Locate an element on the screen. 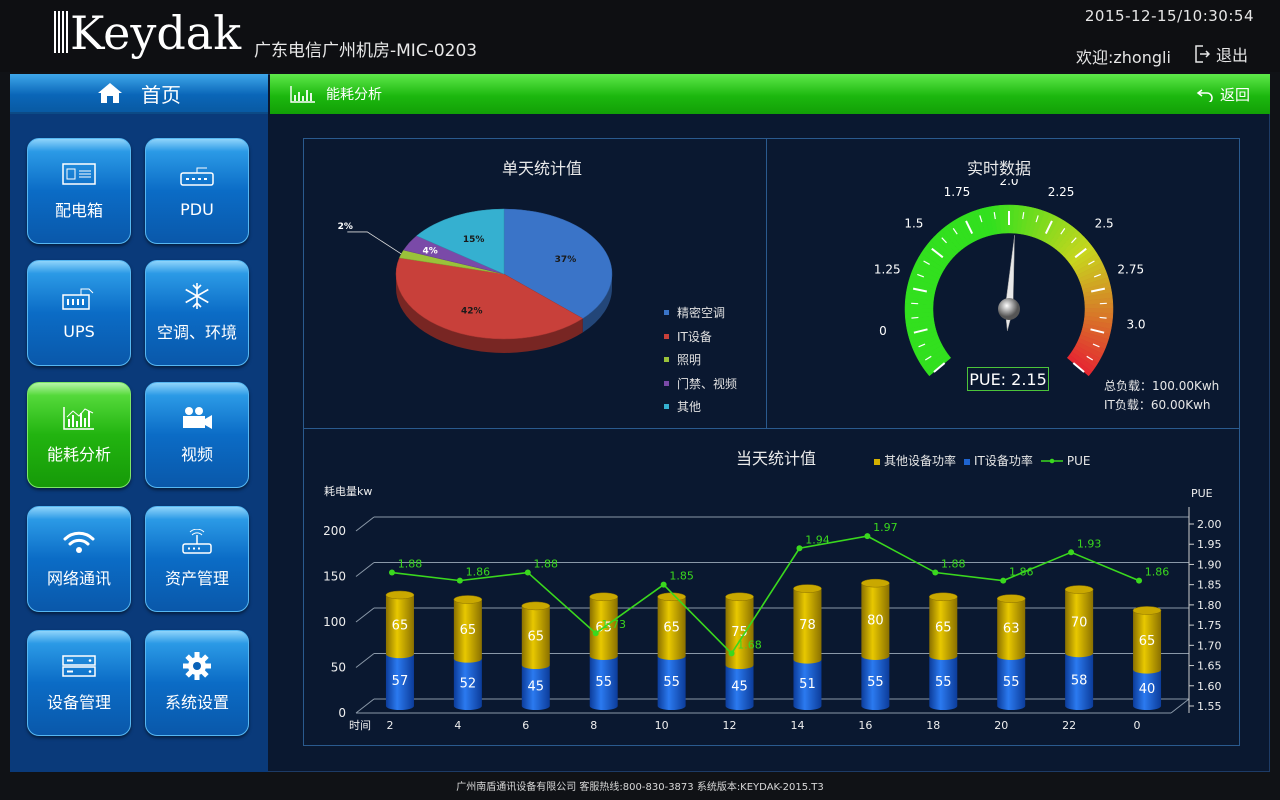 Image resolution: width=1280 pixels, height=800 pixels. load-info: 总负载：100.00Kwh IT负载：60.00Kwh is located at coordinates (1161, 396).